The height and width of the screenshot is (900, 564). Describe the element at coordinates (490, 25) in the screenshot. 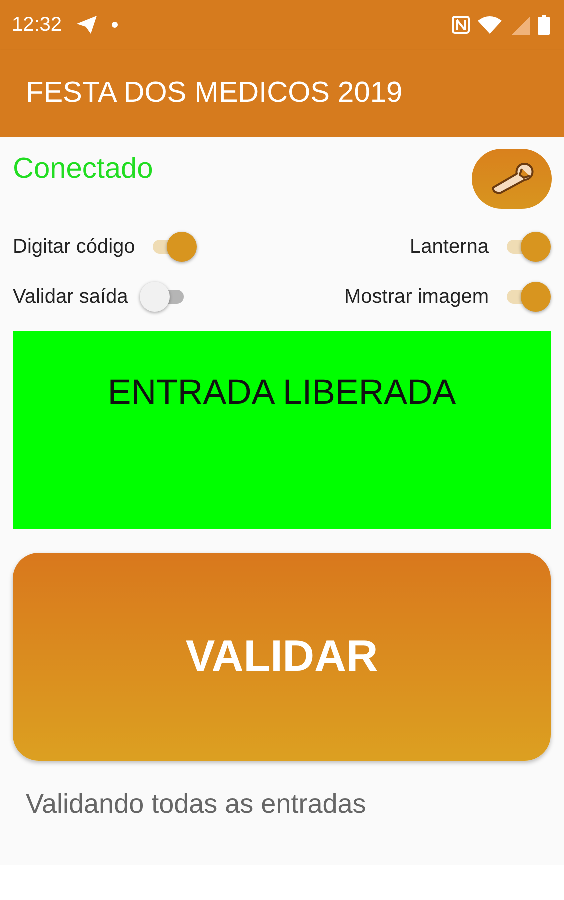

I see `wifi-icon` at that location.